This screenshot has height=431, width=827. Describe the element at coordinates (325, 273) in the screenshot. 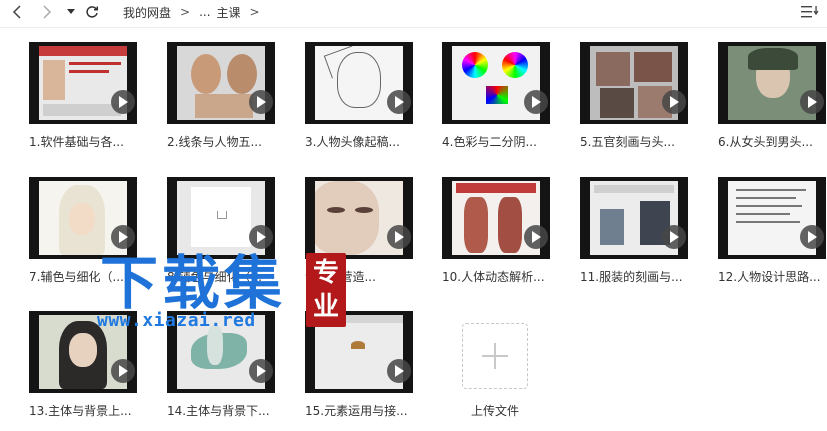

I see `watermark-seal-char: 专` at that location.